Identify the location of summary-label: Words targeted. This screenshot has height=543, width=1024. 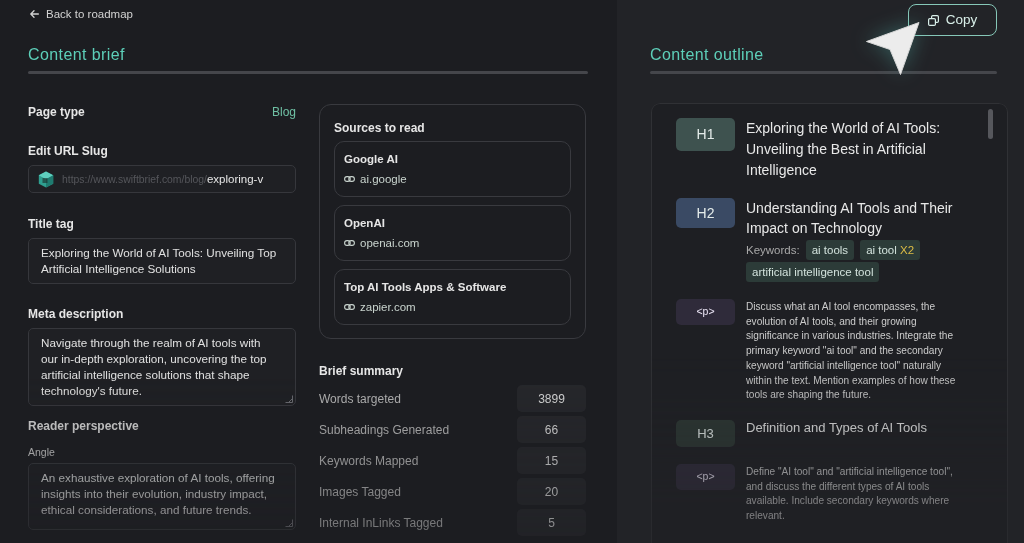
(360, 398).